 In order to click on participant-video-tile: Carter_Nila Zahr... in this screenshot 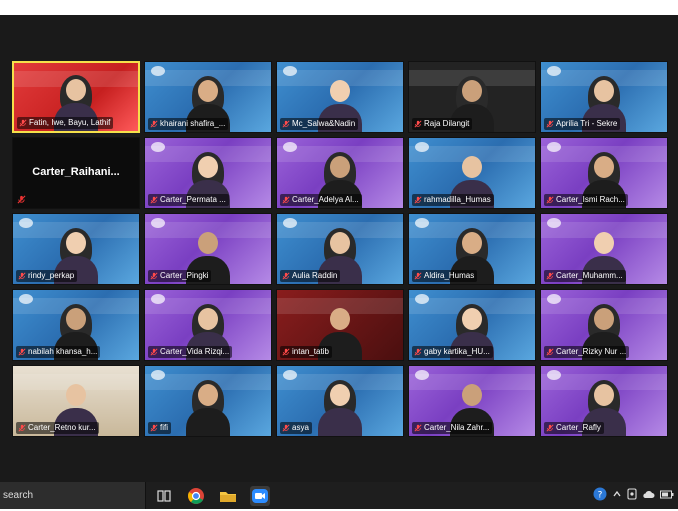, I will do `click(472, 401)`.